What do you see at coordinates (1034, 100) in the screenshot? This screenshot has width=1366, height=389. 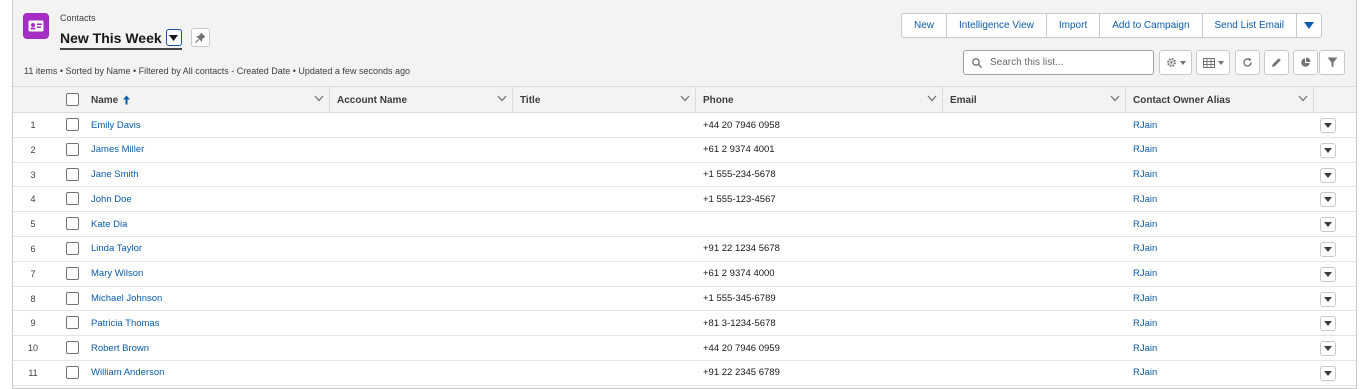 I see `column-header-email: Email` at bounding box center [1034, 100].